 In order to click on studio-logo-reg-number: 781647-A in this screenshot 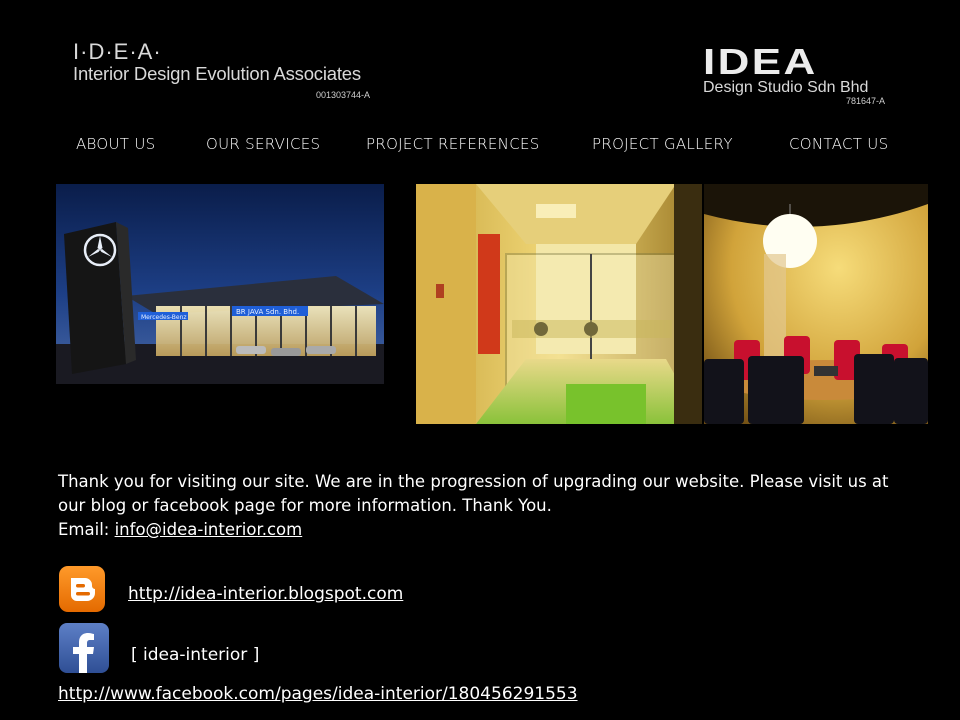, I will do `click(865, 101)`.